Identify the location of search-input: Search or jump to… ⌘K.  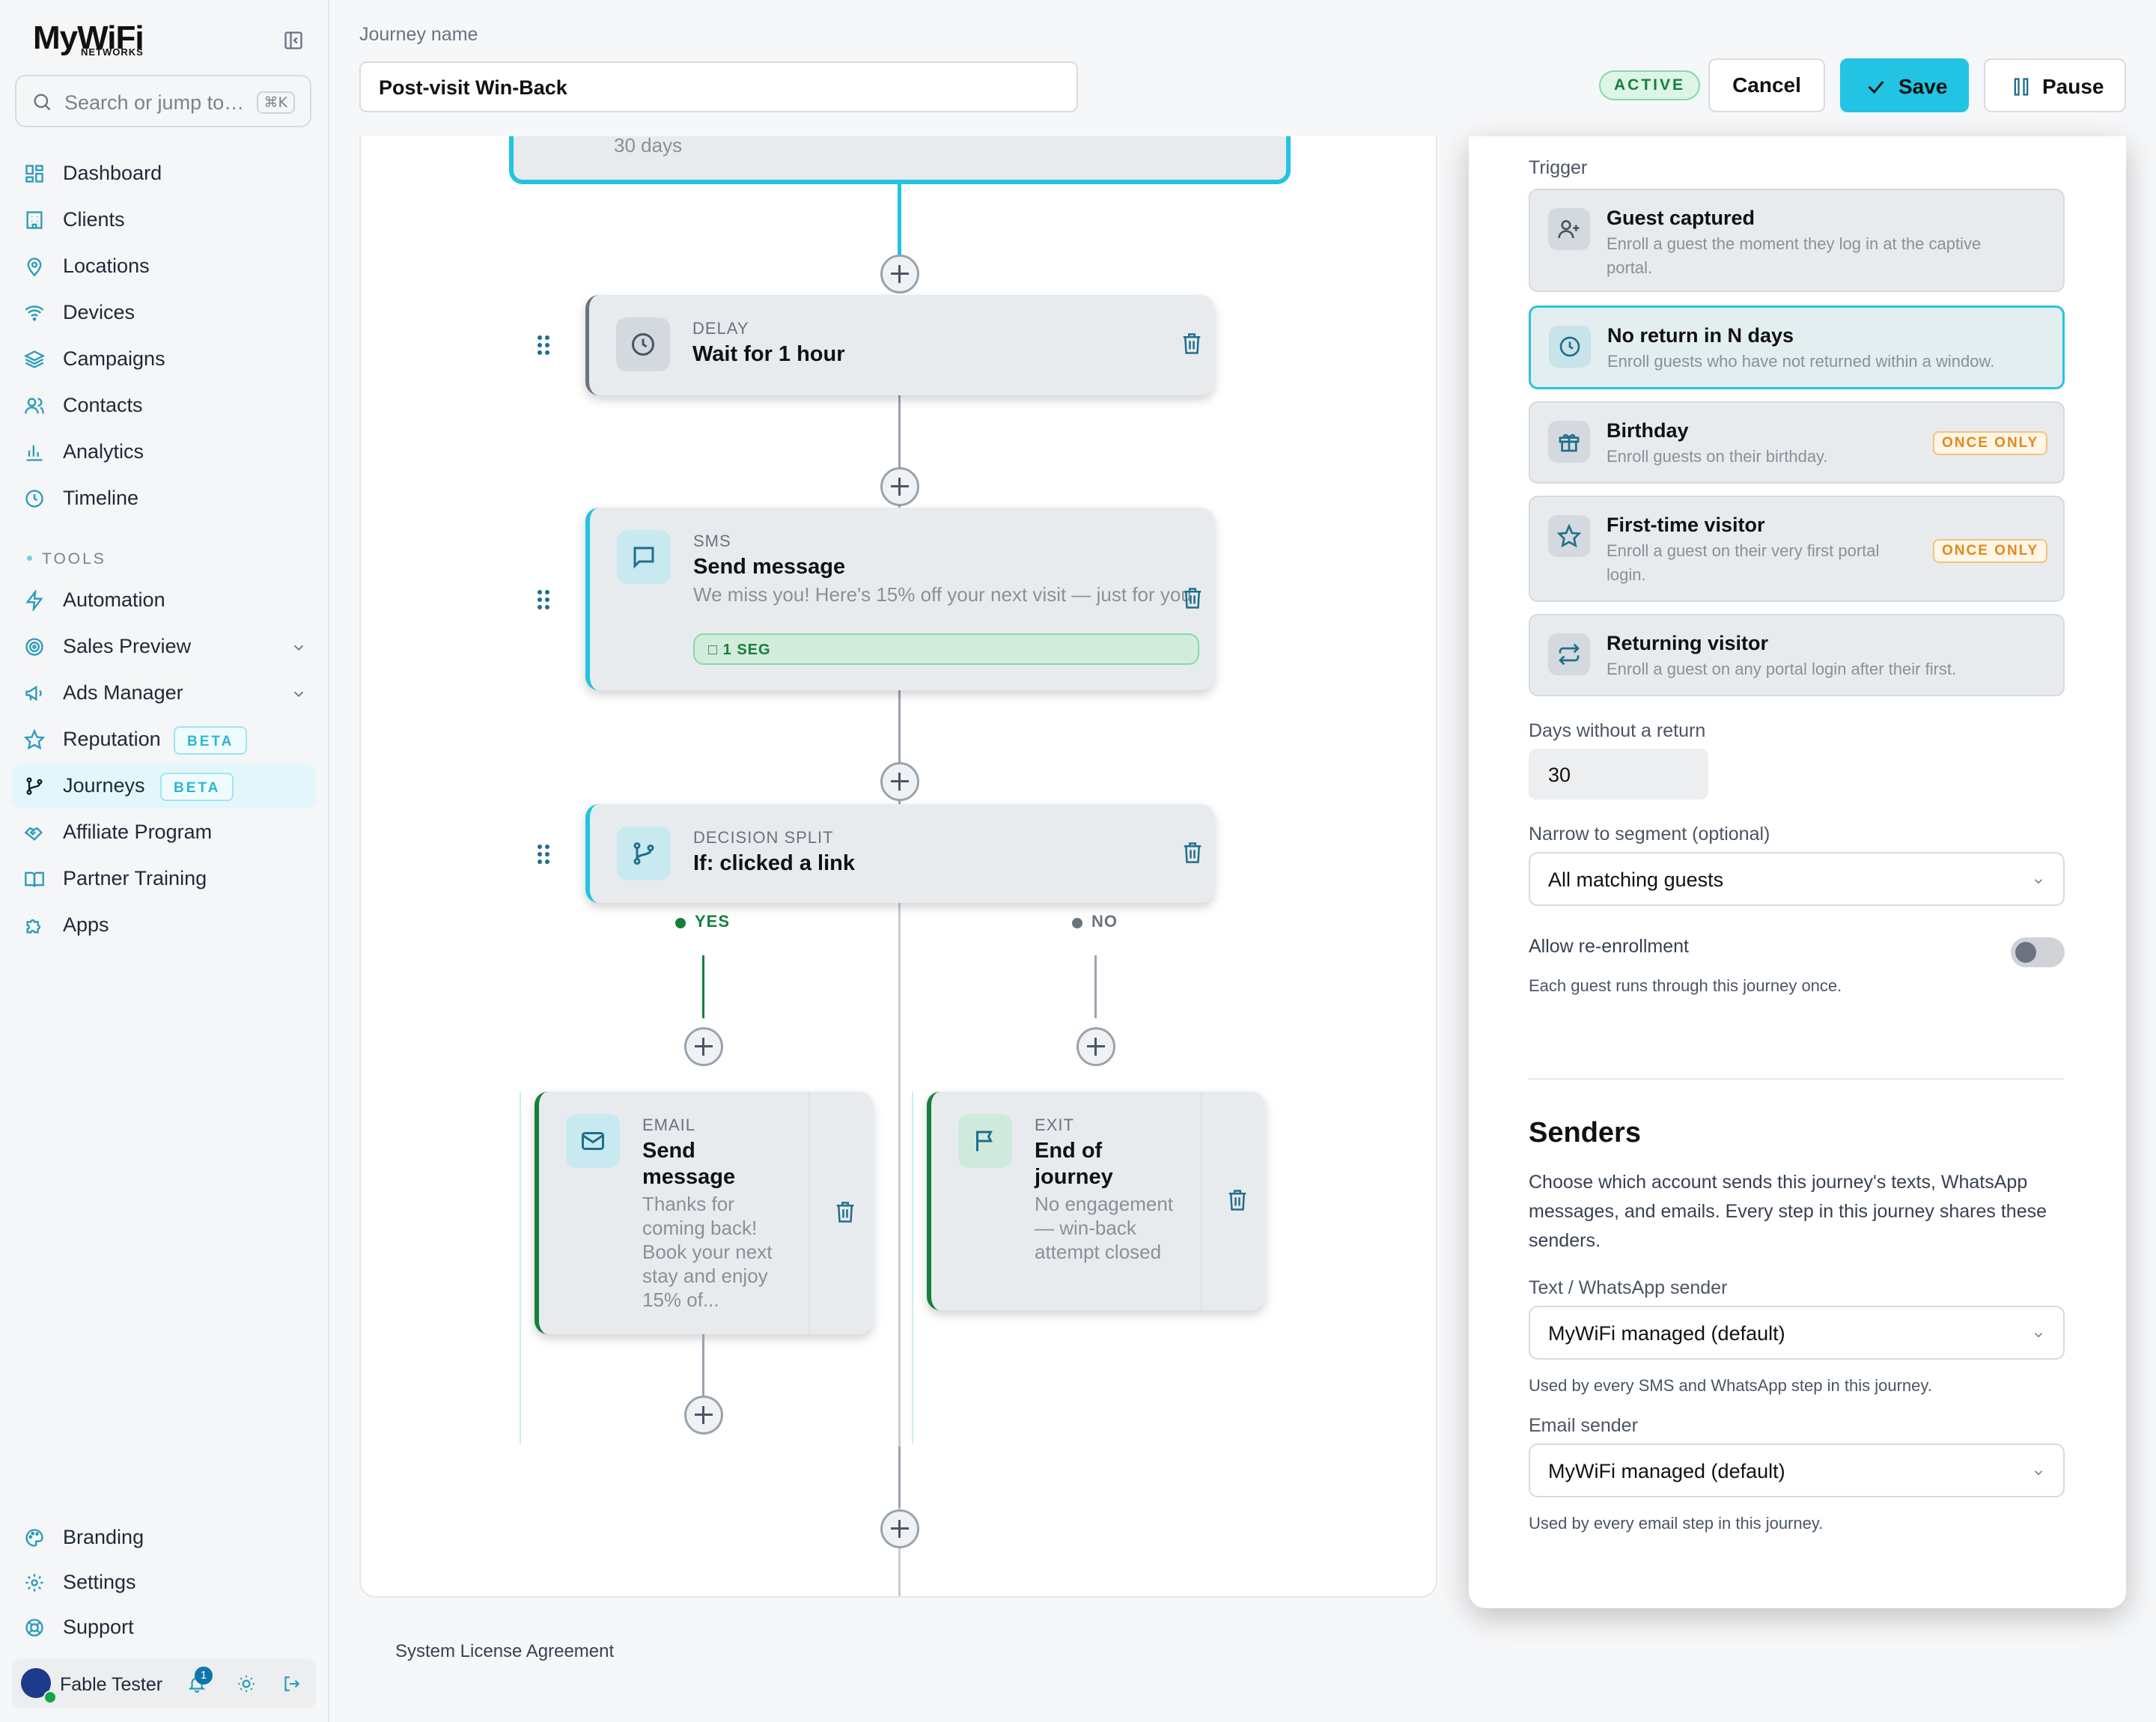
(163, 101).